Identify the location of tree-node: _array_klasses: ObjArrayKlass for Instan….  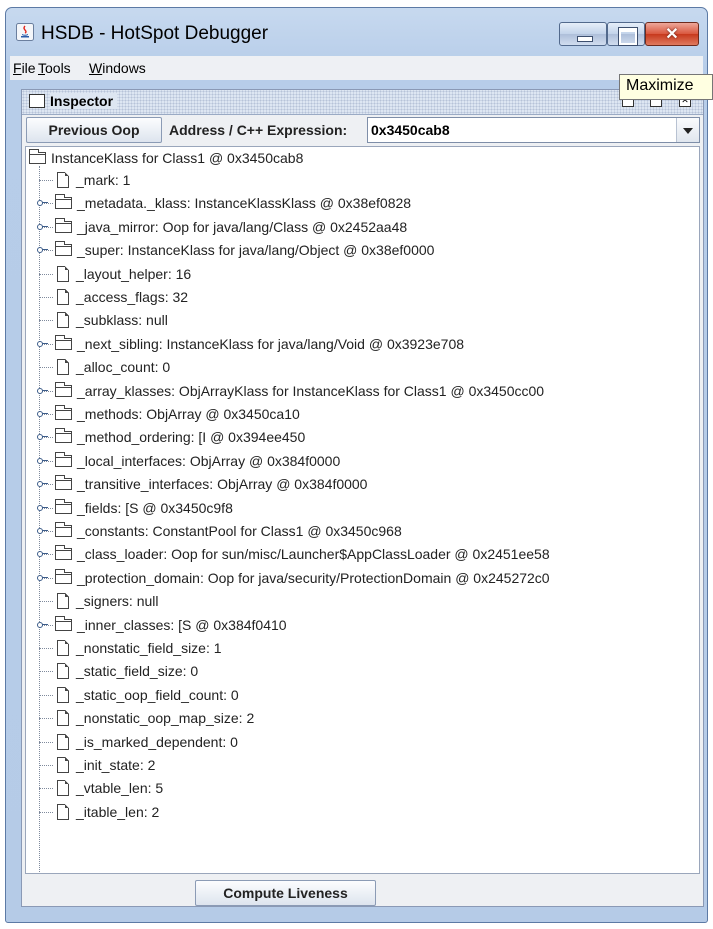
(290, 391).